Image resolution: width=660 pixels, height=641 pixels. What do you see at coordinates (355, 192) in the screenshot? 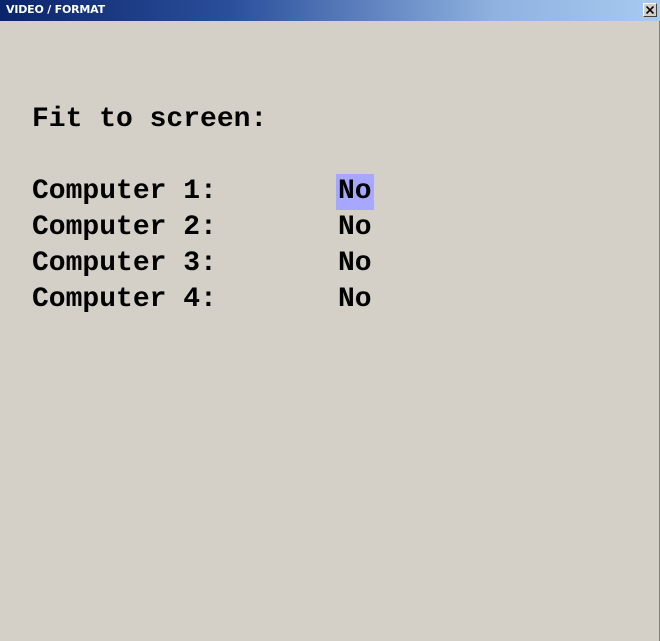
I see `computer-1-value: No` at bounding box center [355, 192].